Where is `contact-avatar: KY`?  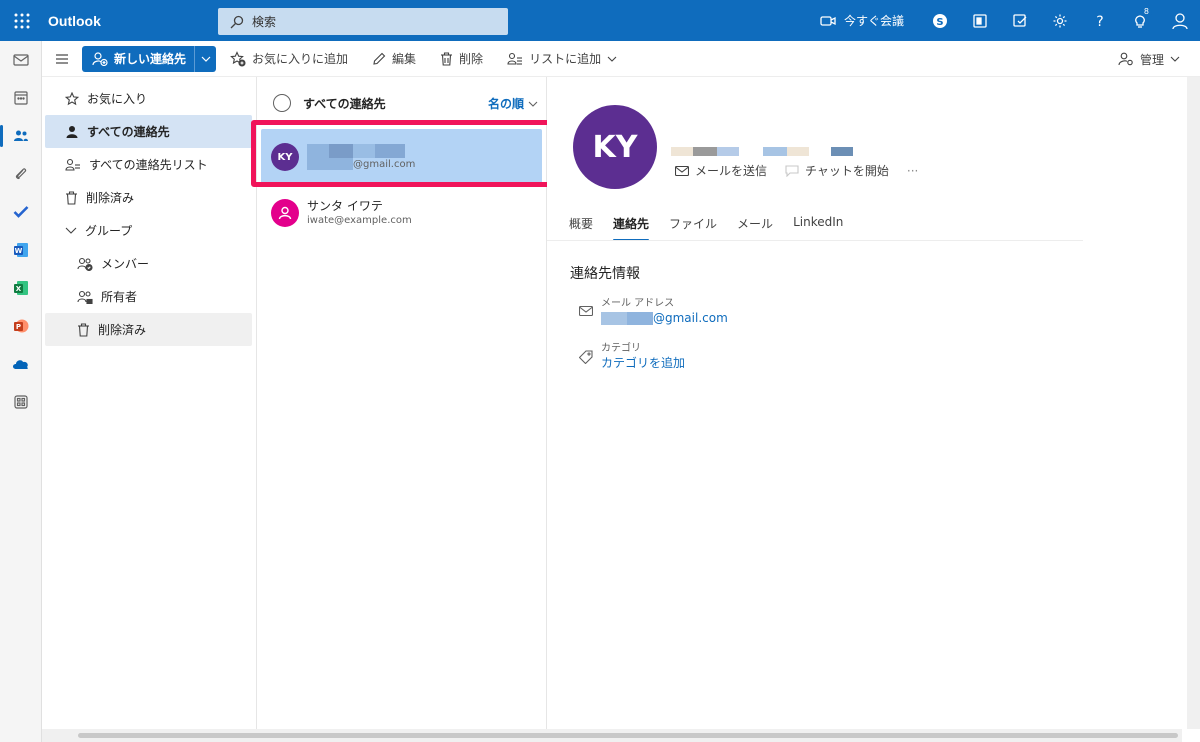 contact-avatar: KY is located at coordinates (615, 147).